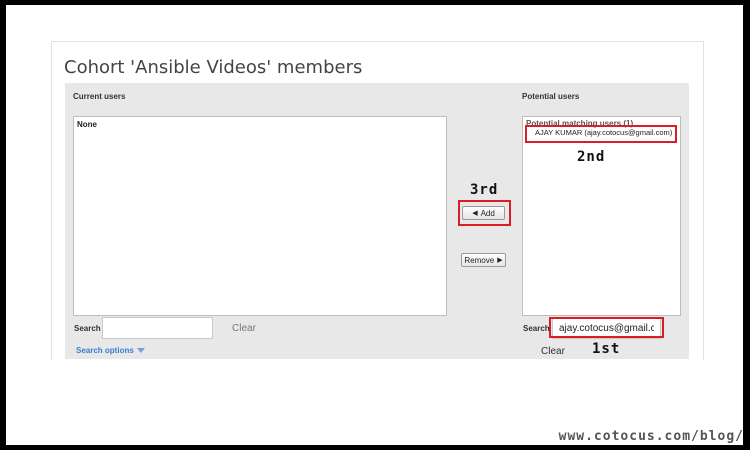 Image resolution: width=750 pixels, height=450 pixels. Describe the element at coordinates (244, 328) in the screenshot. I see `current-users-clear-button: Clear` at that location.